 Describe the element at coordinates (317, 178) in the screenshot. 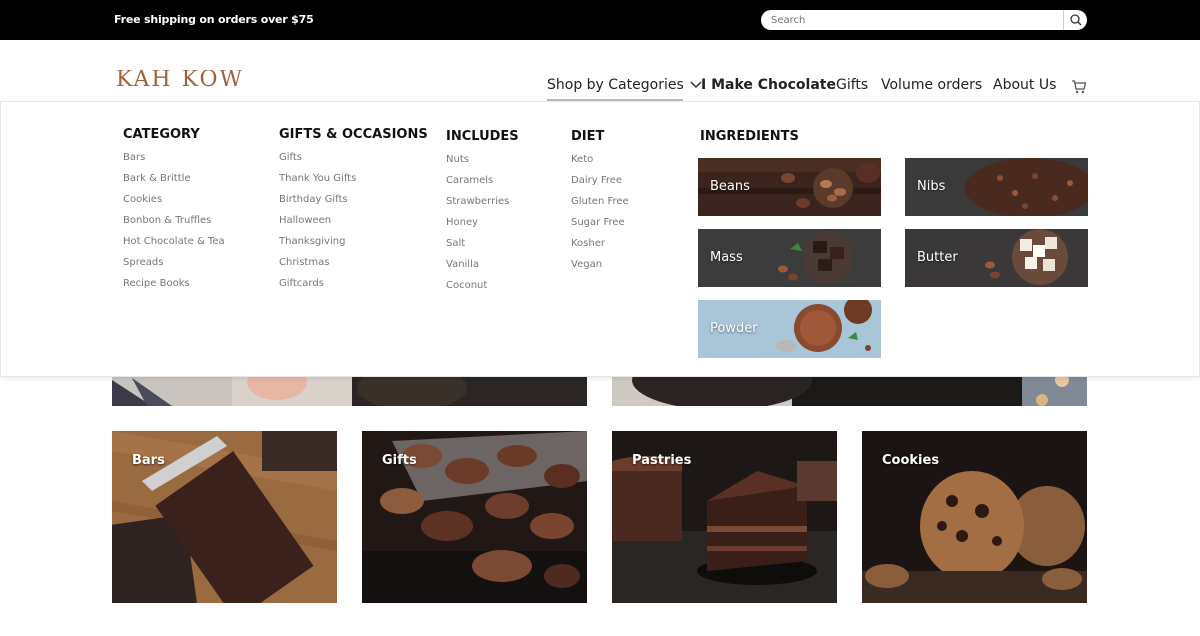

I see `menu-item-thank-you-gifts: Thank You Gifts` at that location.